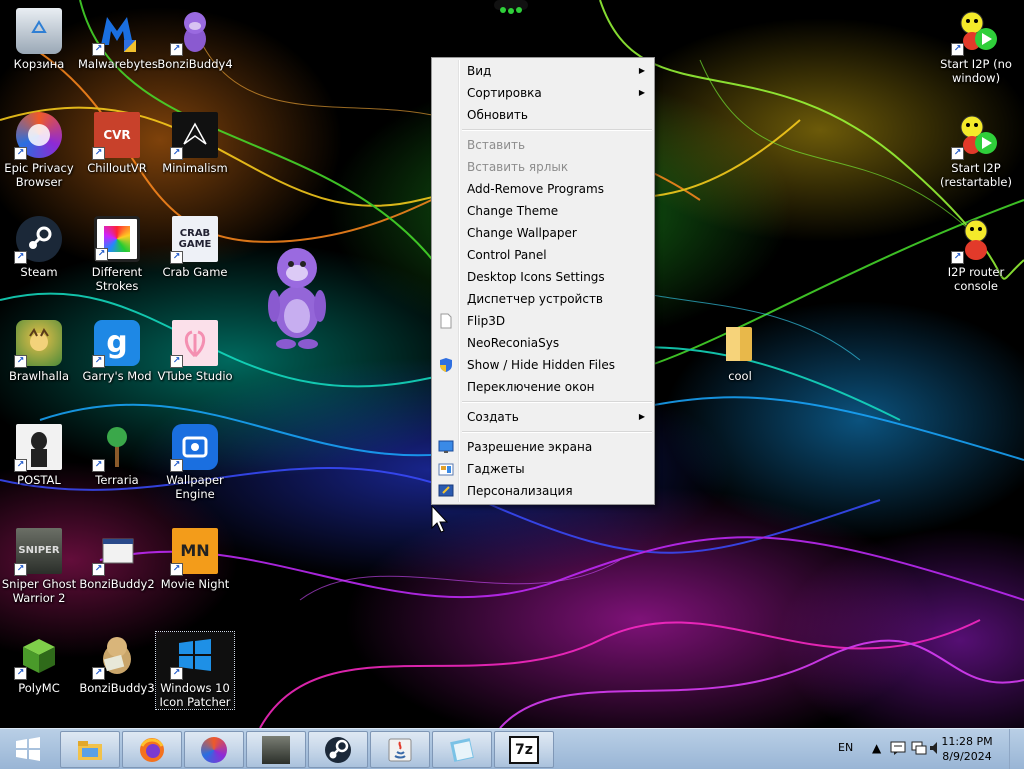 The width and height of the screenshot is (1024, 769). I want to click on menu-item-new: Создать ▶, so click(543, 417).